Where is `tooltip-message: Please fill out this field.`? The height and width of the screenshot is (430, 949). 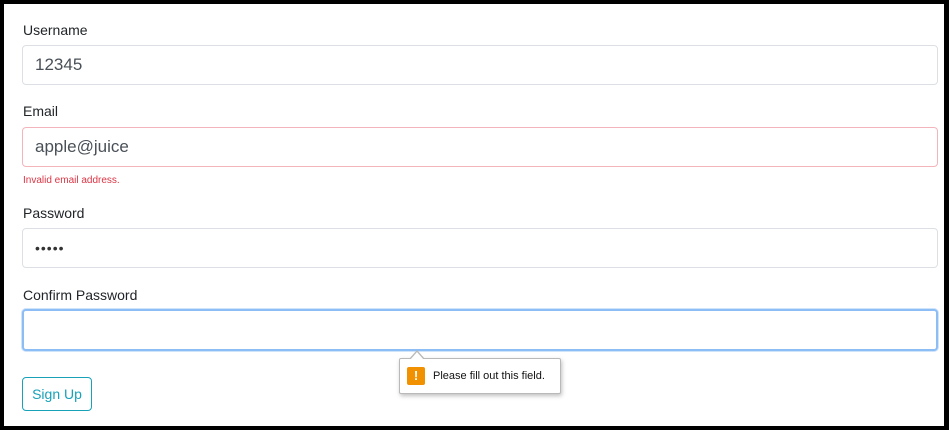 tooltip-message: Please fill out this field. is located at coordinates (489, 376).